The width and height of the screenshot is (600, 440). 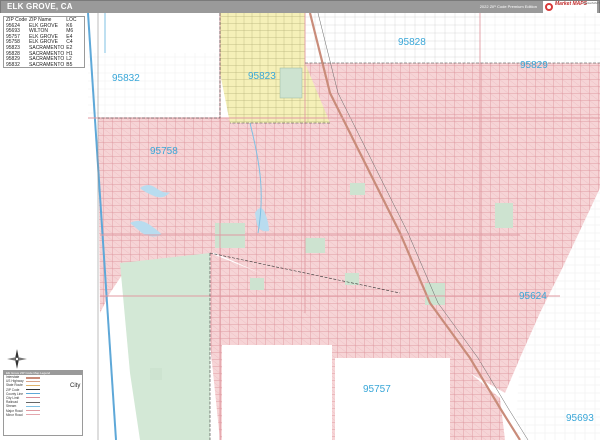 What do you see at coordinates (40, 6) in the screenshot?
I see `map-title: ELK GROVE, CA` at bounding box center [40, 6].